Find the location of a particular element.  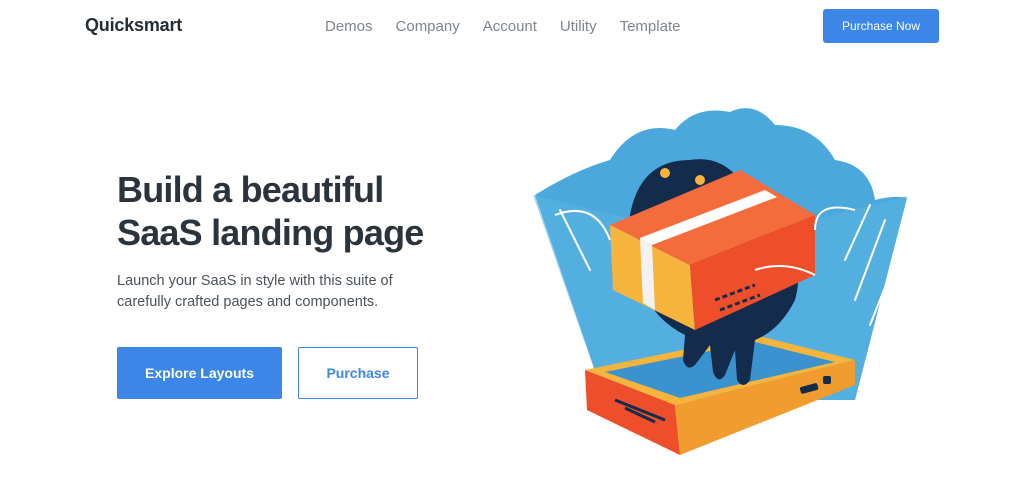

hero-title: Build a beautiful SaaS landing page is located at coordinates (307, 211).